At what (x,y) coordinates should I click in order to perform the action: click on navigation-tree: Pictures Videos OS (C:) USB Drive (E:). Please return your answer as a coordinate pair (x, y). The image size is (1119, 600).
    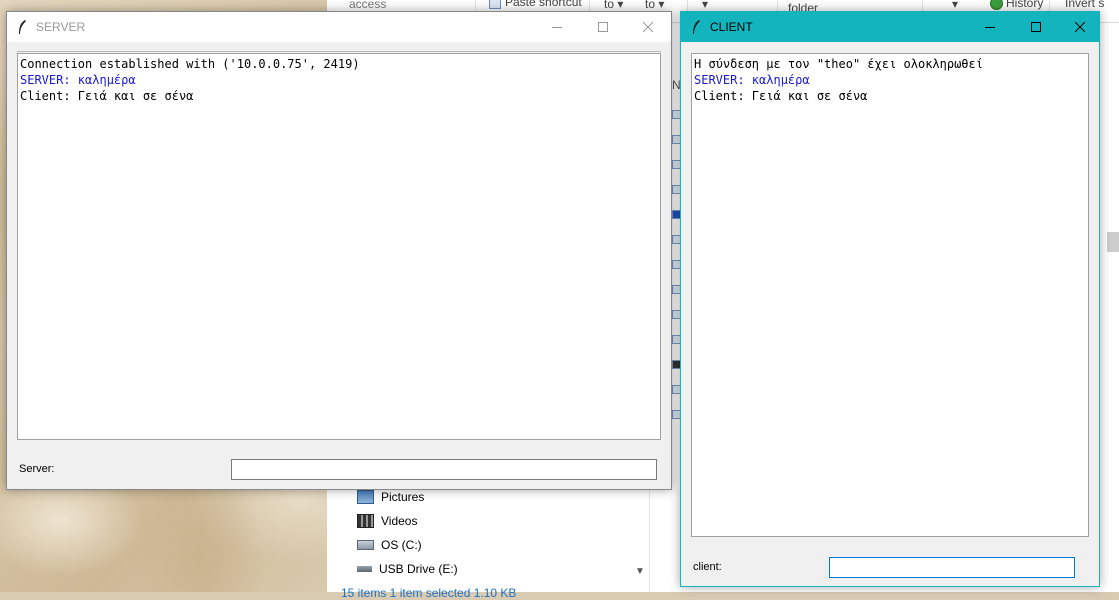
    Looking at the image, I should click on (507, 533).